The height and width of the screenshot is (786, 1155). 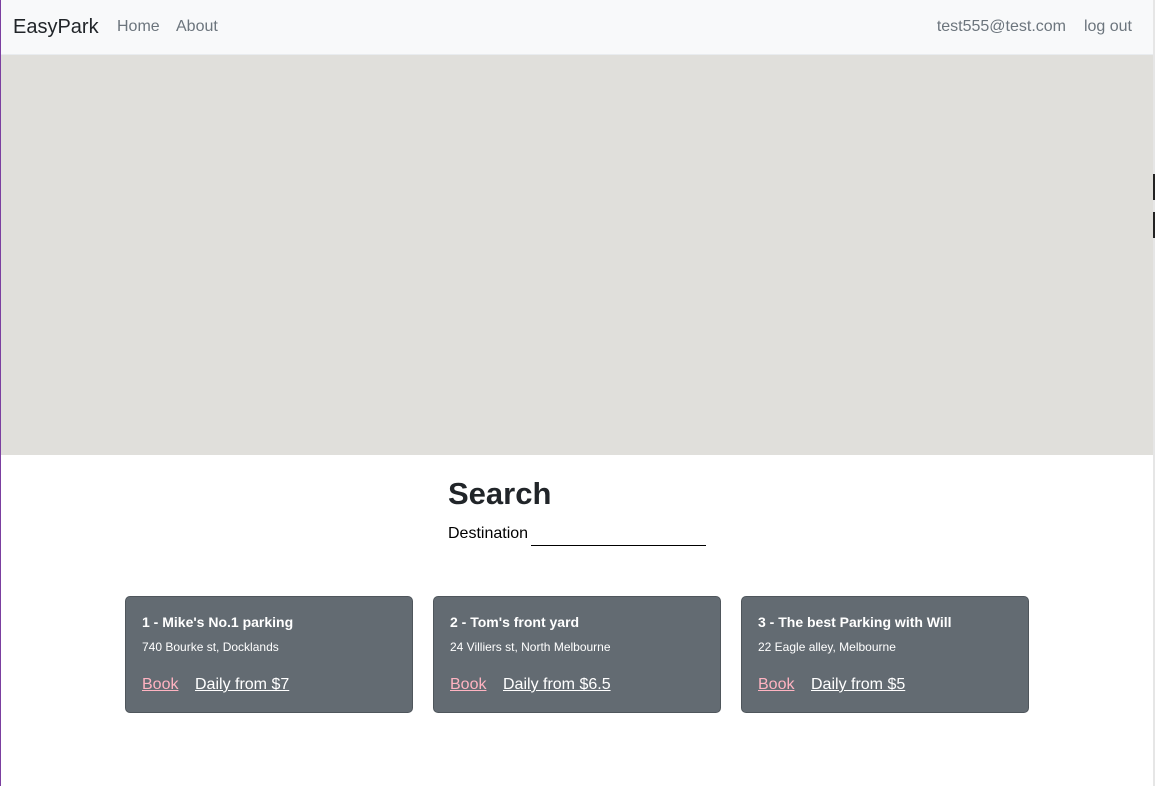 I want to click on nav-home-link: Home, so click(x=138, y=27).